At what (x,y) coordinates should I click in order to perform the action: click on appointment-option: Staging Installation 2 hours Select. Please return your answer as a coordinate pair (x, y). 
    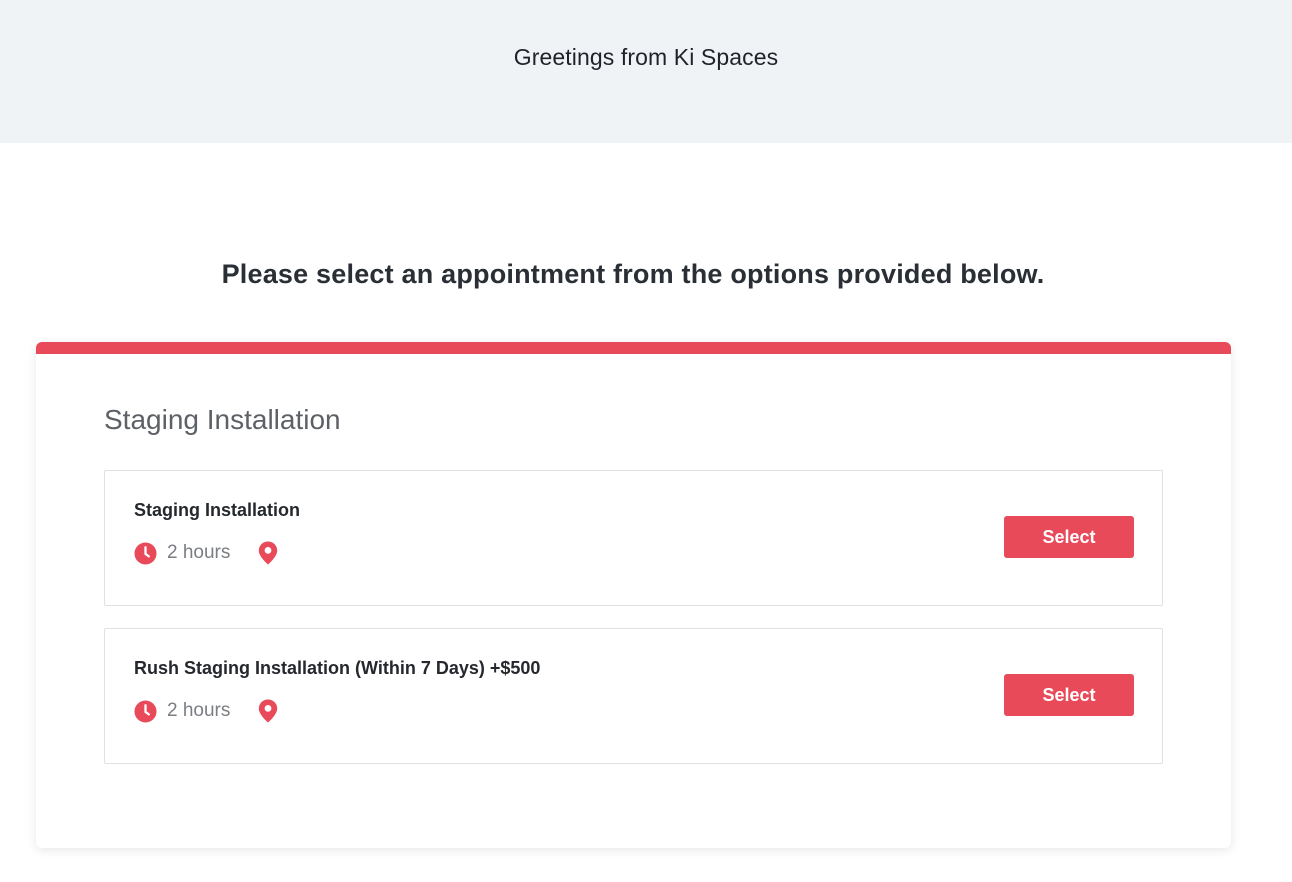
    Looking at the image, I should click on (633, 538).